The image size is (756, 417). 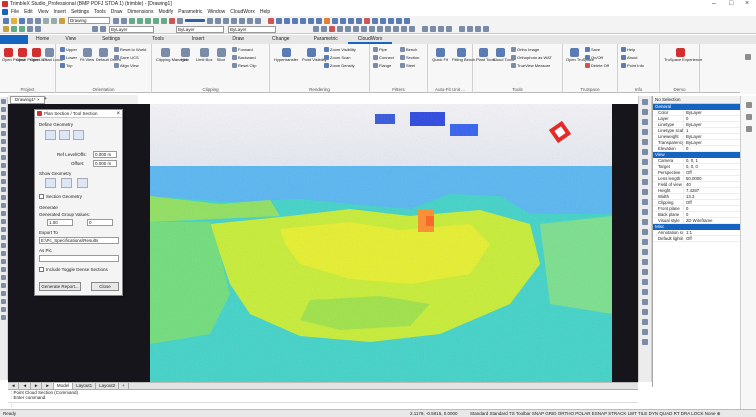 What do you see at coordinates (412, 29) in the screenshot?
I see `dim-style-icon` at bounding box center [412, 29].